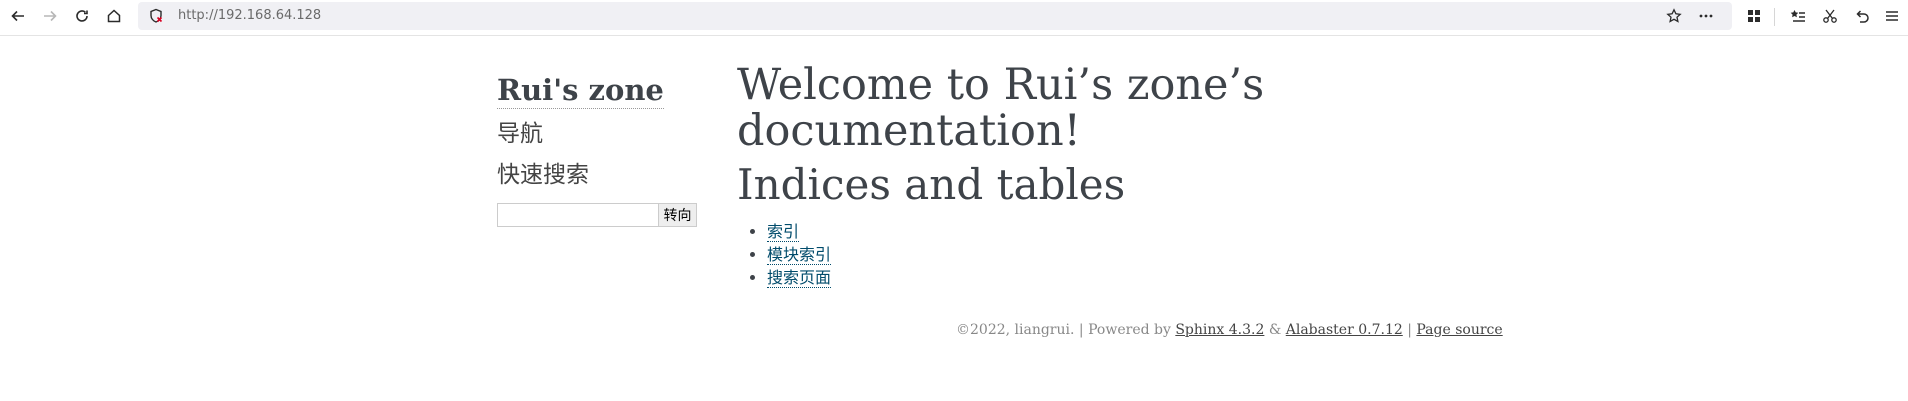 This screenshot has width=1908, height=401. What do you see at coordinates (799, 278) in the screenshot?
I see `search-page-link: 搜索页面` at bounding box center [799, 278].